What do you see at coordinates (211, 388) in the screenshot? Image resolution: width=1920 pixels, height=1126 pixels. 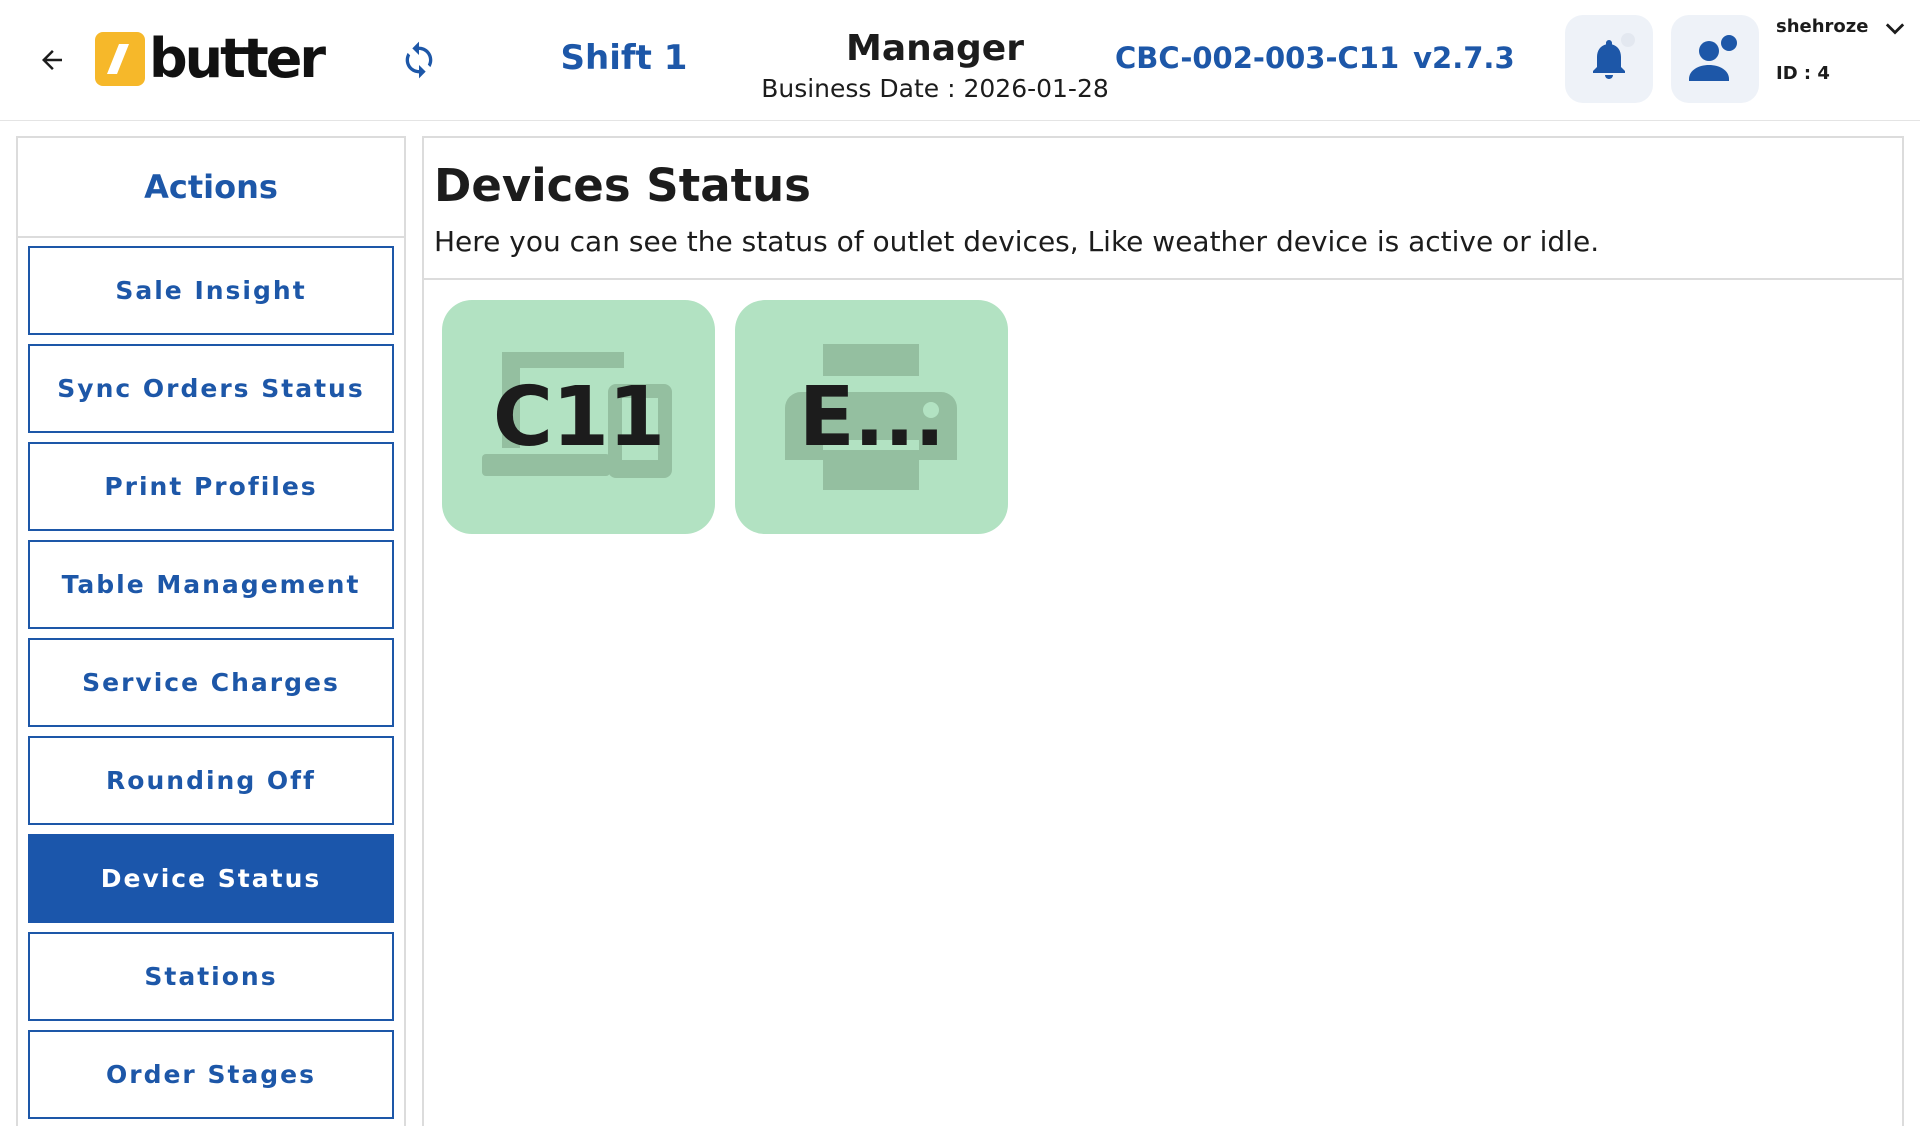 I see `sidebar-item-sync-orders-status: Sync Orders Status` at bounding box center [211, 388].